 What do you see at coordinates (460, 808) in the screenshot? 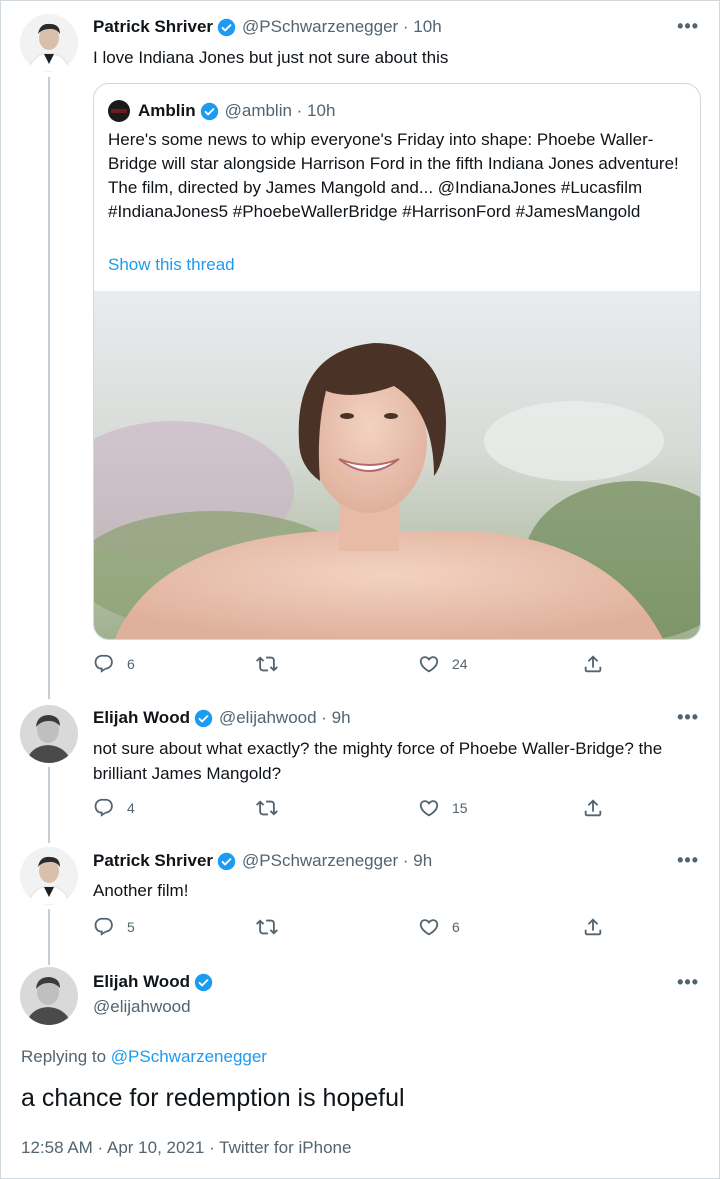
I see `like-count: 15` at bounding box center [460, 808].